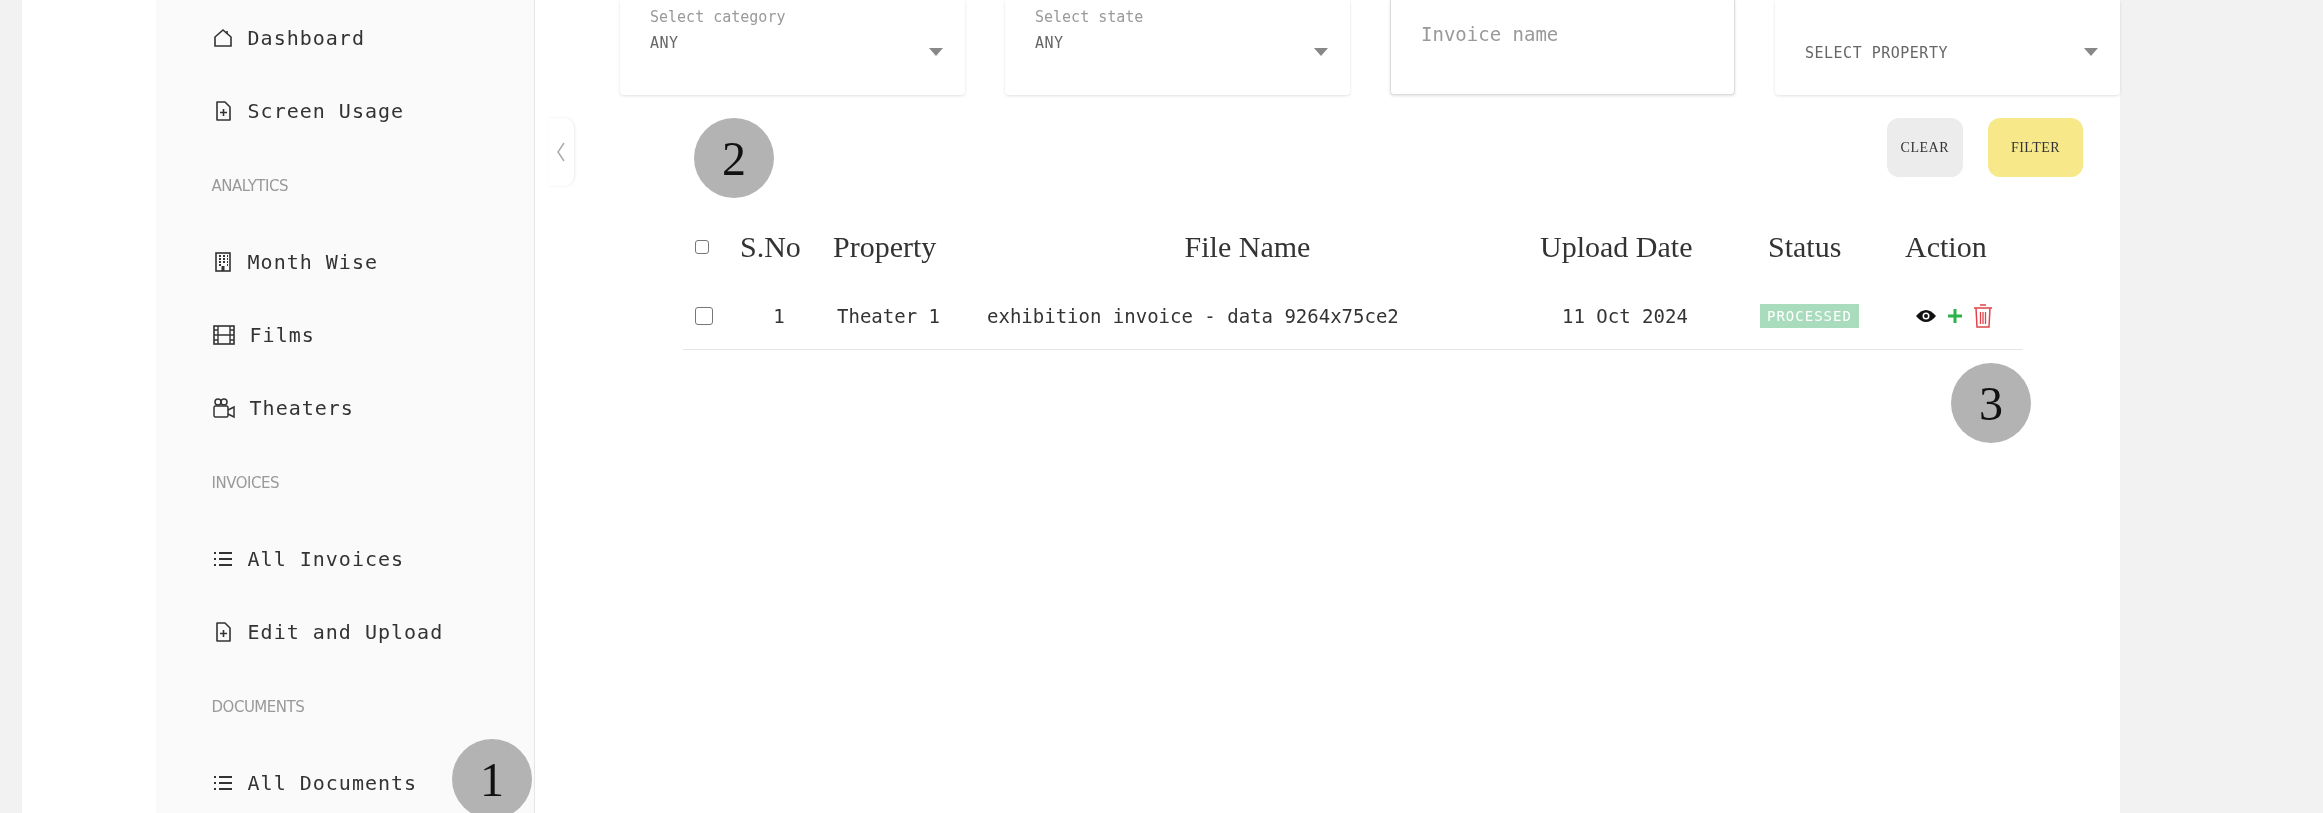 The width and height of the screenshot is (2323, 813). What do you see at coordinates (327, 631) in the screenshot?
I see `nav-item: Edit and Upload` at bounding box center [327, 631].